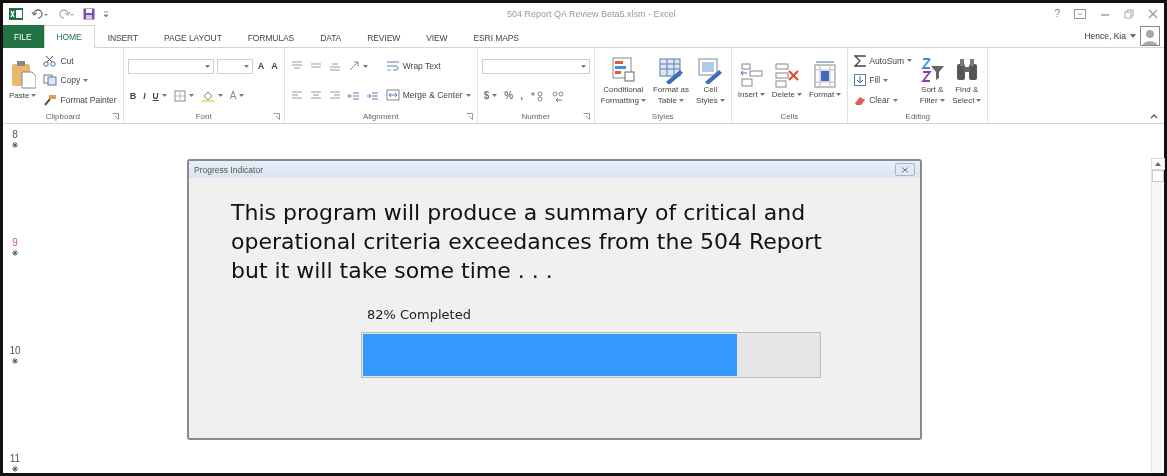  What do you see at coordinates (123, 37) in the screenshot?
I see `ribbon-tab: INSERT` at bounding box center [123, 37].